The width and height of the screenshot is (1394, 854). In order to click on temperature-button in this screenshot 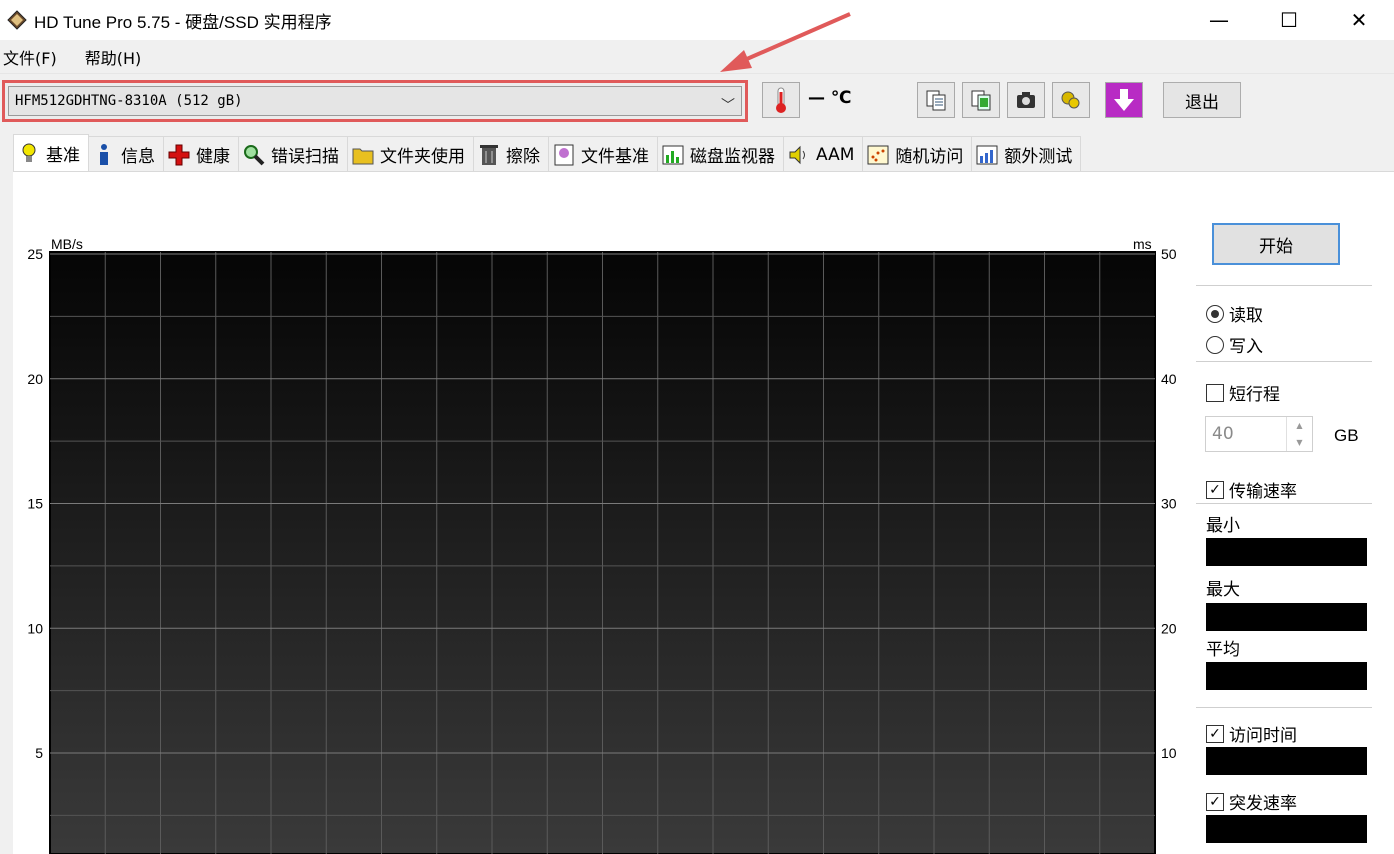, I will do `click(781, 100)`.